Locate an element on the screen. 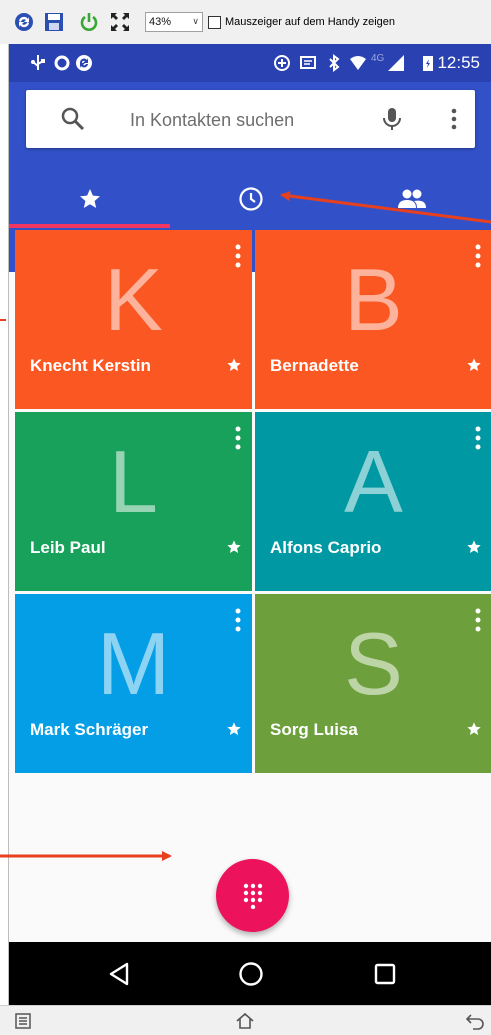  contact-tile: M Mark Schräger is located at coordinates (133, 683).